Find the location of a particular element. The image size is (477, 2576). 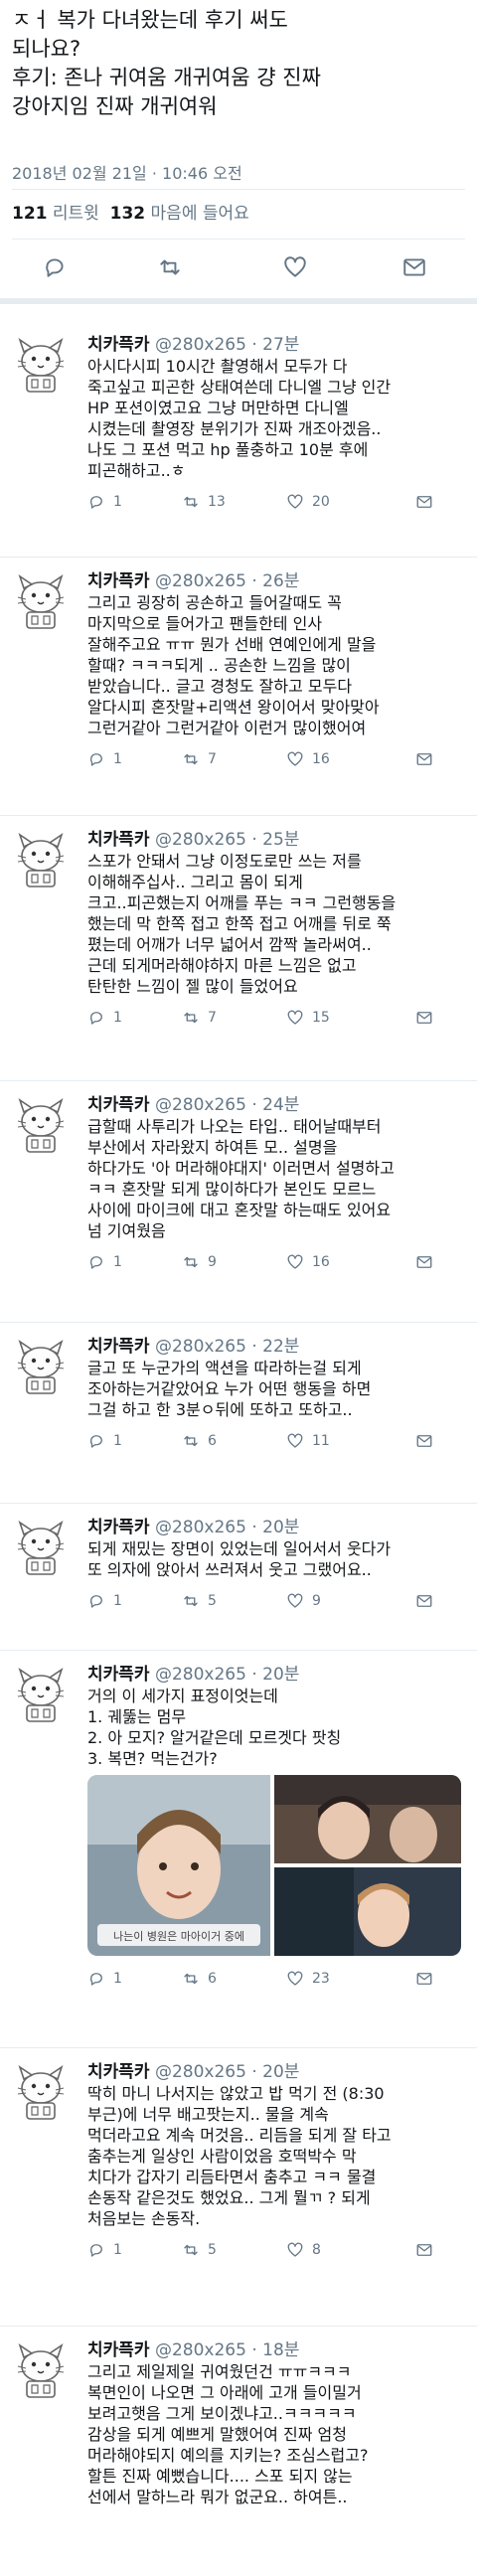

photo: 나는이 병원은 마아이거 중에 is located at coordinates (179, 1865).